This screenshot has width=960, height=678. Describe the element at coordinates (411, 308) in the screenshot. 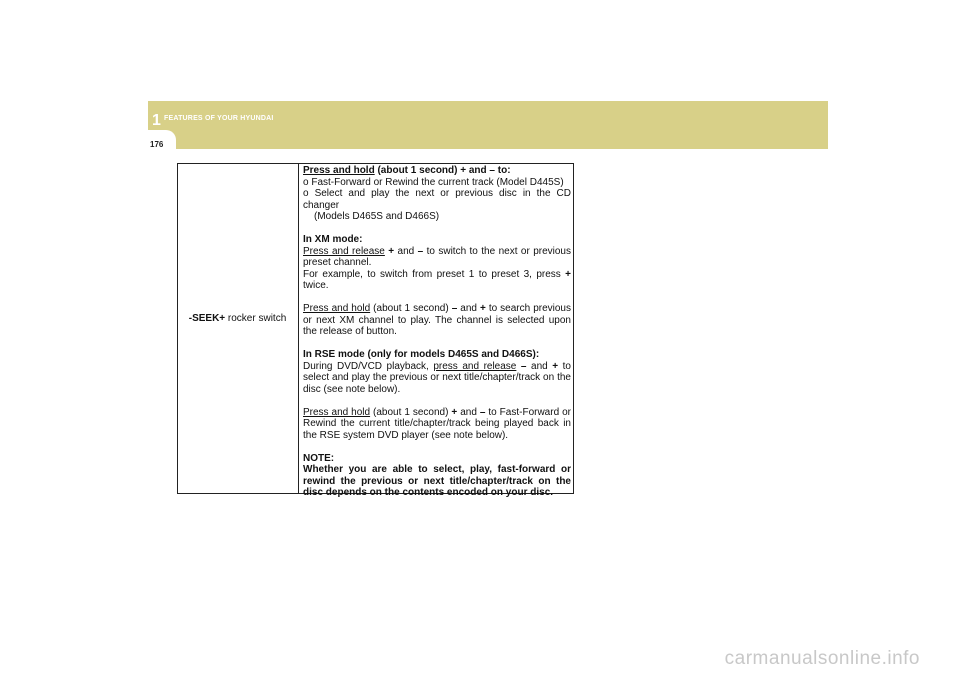

I see `xm-hold-mid: (about 1 second)` at that location.